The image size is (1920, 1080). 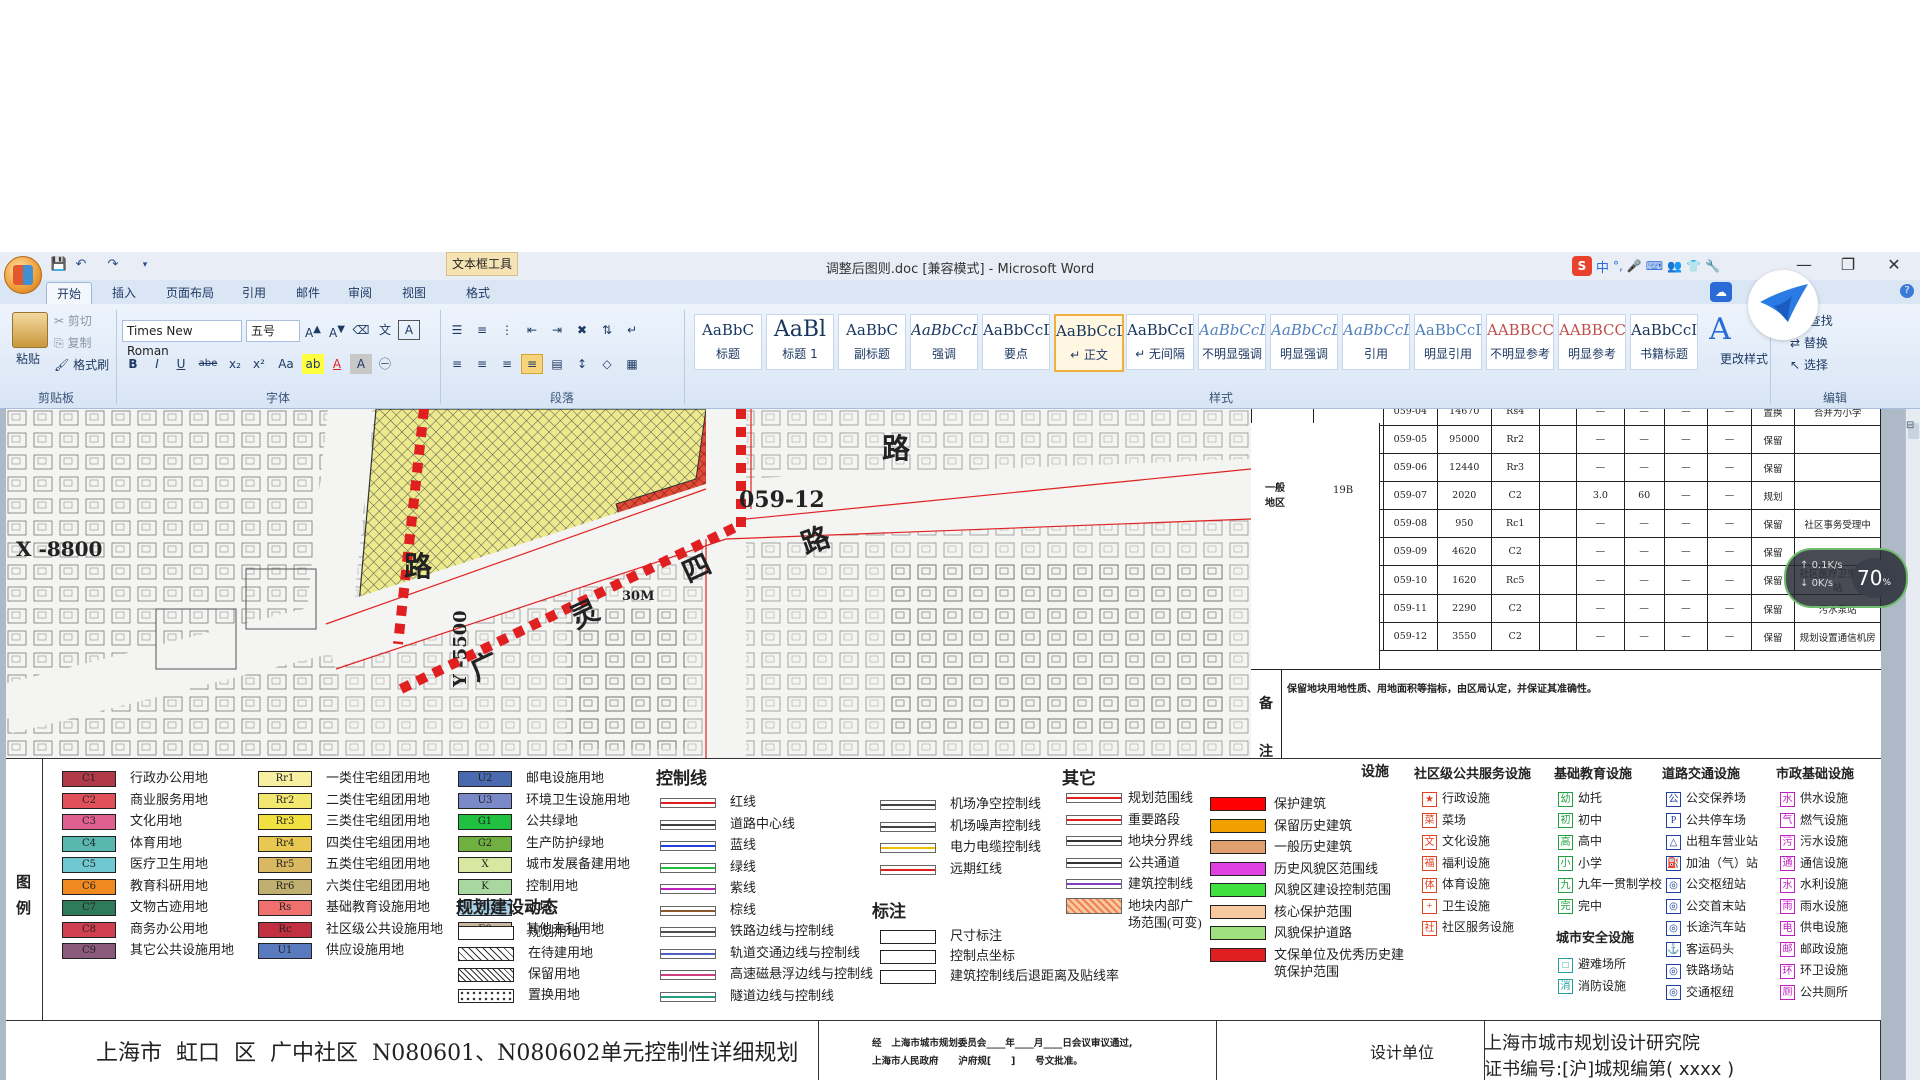 What do you see at coordinates (1744, 358) in the screenshot?
I see `change-styles-button: 更改样式` at bounding box center [1744, 358].